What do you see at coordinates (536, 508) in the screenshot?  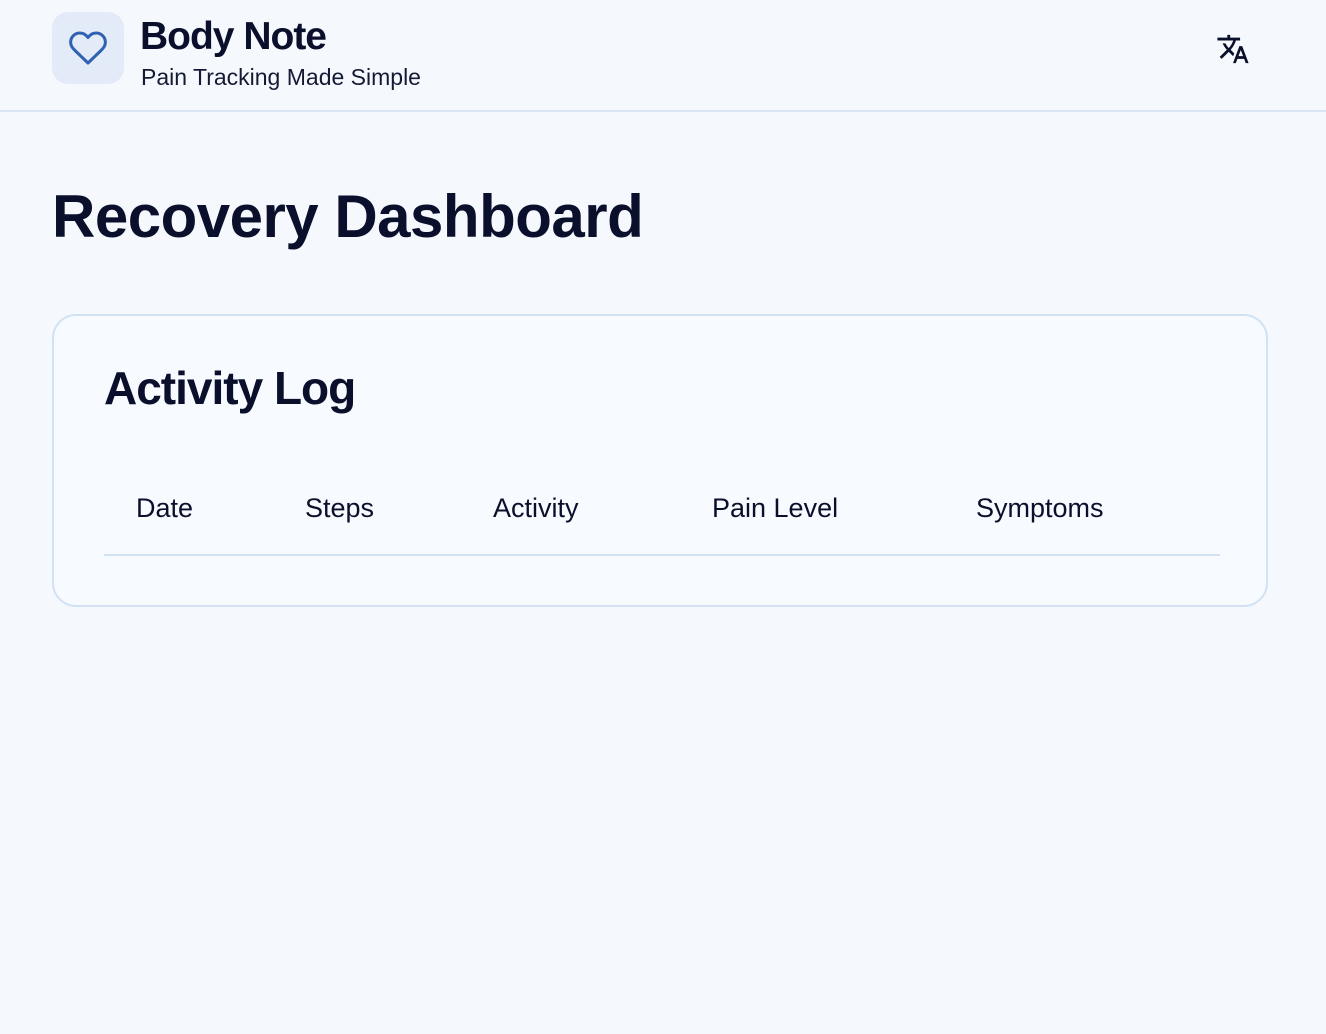 I see `column-header-activity: Activity` at bounding box center [536, 508].